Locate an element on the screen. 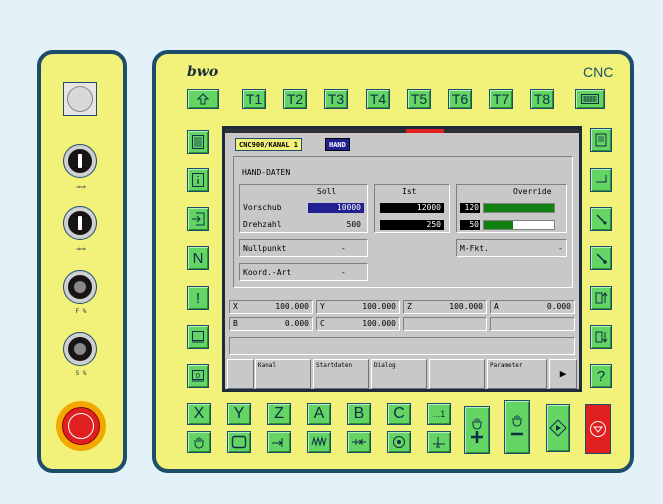 The image size is (663, 504). speed-override-bar is located at coordinates (519, 225).